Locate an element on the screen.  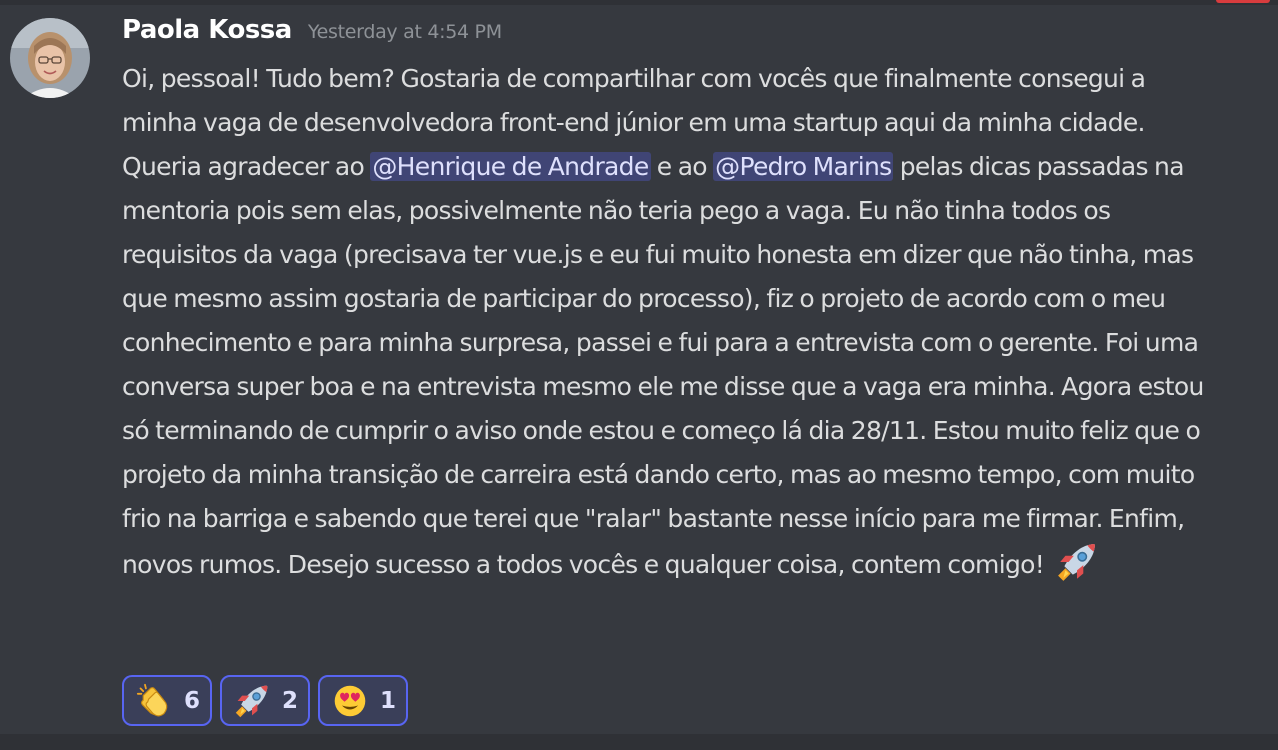
avatar-photo-icon is located at coordinates (50, 58).